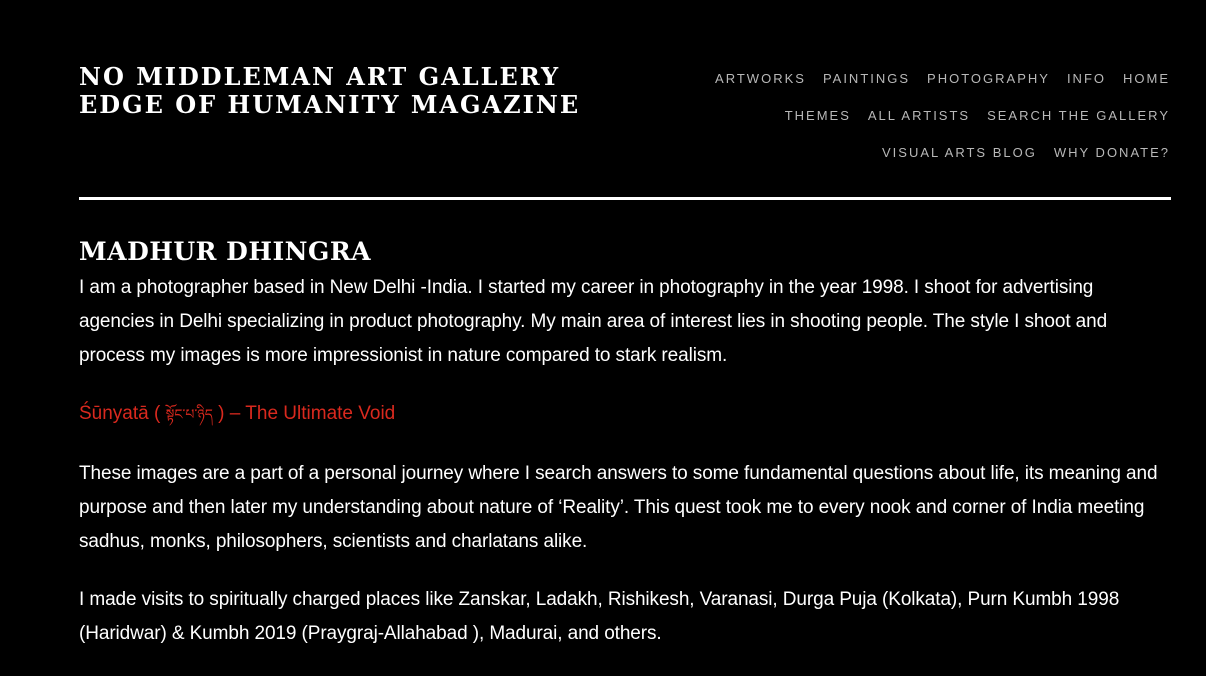 Image resolution: width=1206 pixels, height=676 pixels. Describe the element at coordinates (625, 198) in the screenshot. I see `header-divider` at that location.